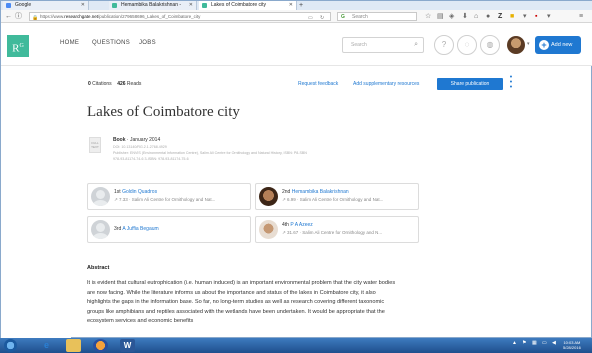  What do you see at coordinates (444, 45) in the screenshot?
I see `question-icon: ?` at bounding box center [444, 45].